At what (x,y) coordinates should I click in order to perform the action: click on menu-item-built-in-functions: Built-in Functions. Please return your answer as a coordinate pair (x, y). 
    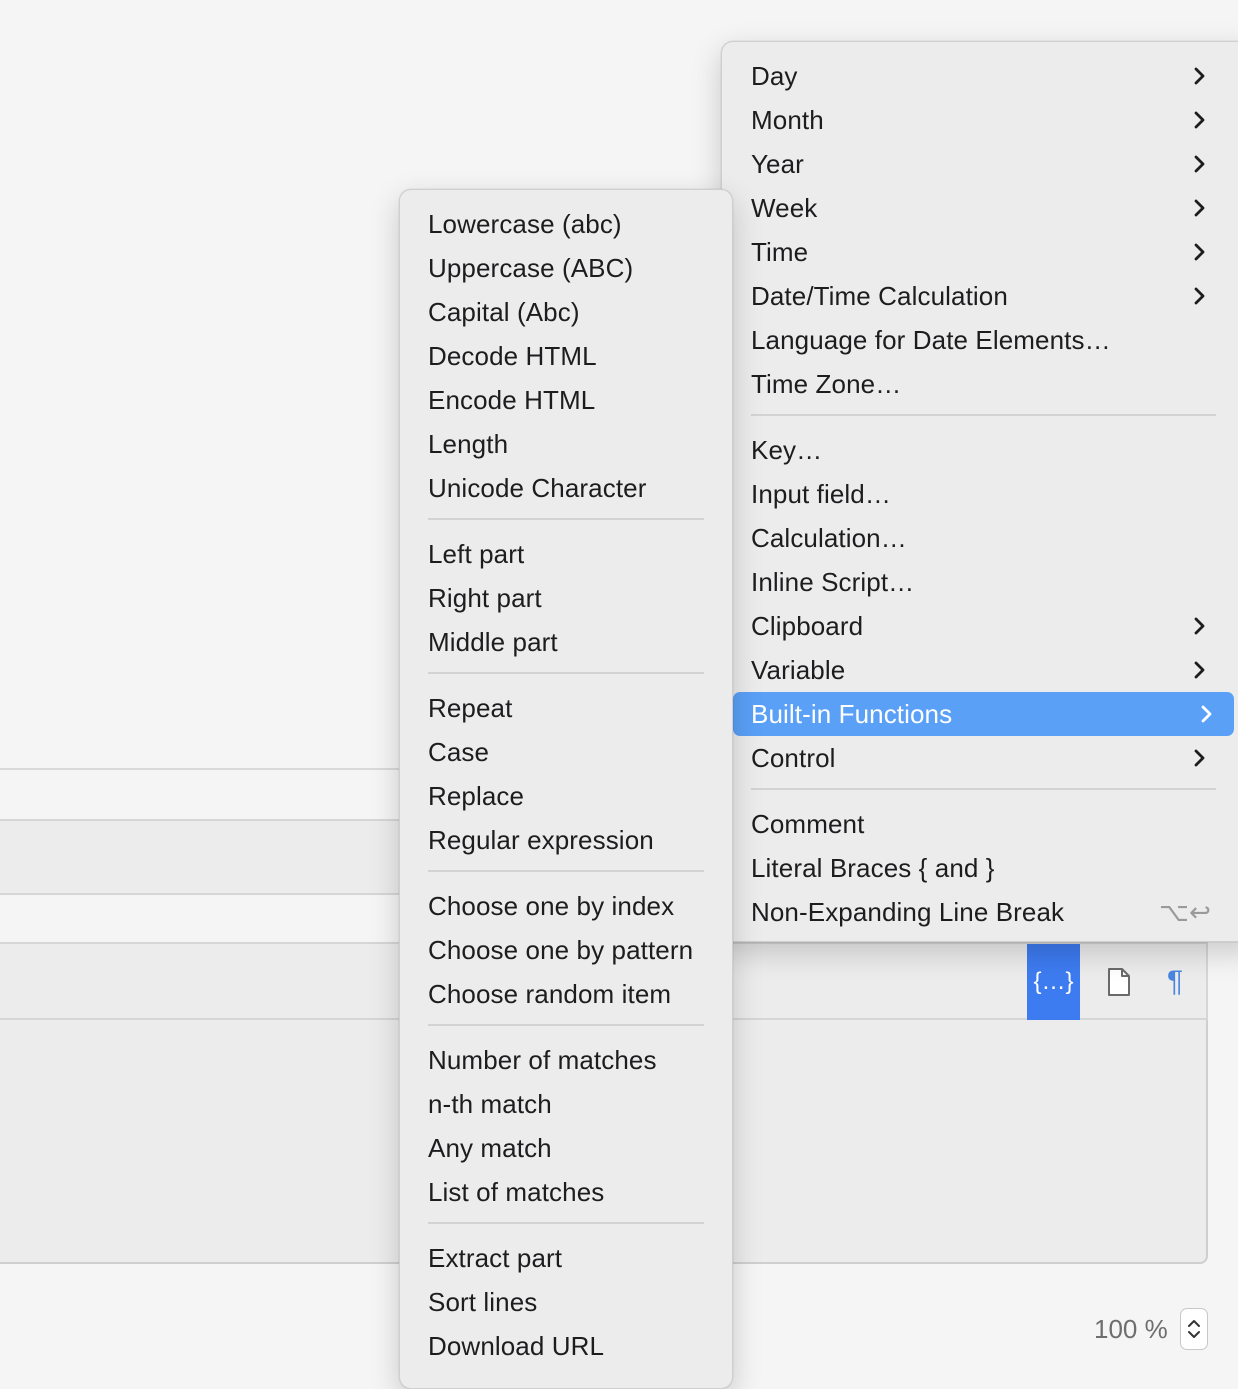
    Looking at the image, I should click on (983, 714).